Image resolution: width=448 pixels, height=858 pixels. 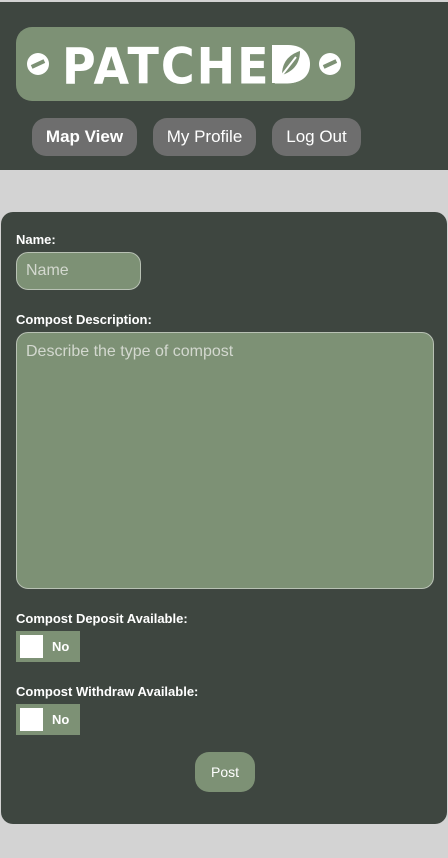 I want to click on withdraw-label: Compost Withdraw Available:, so click(x=107, y=691).